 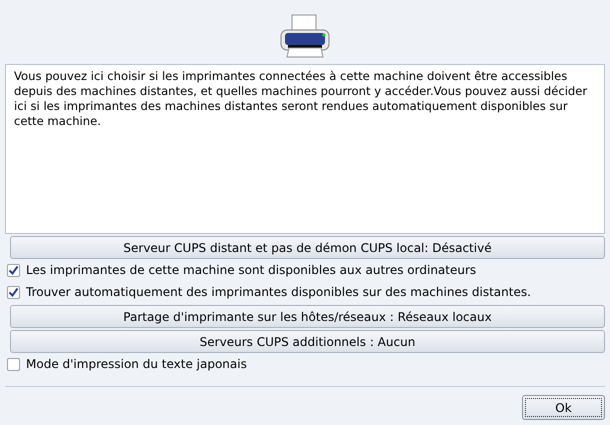 I want to click on option-button: Partage d'imprimante sur les hôtes/réseaux : Réseaux locaux, so click(x=307, y=316).